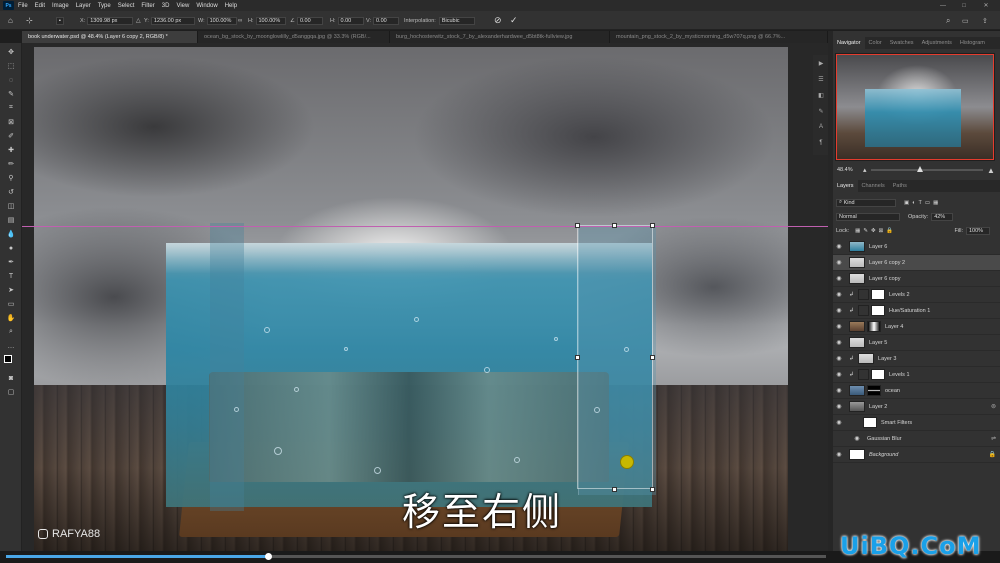 The height and width of the screenshot is (563, 1000). What do you see at coordinates (964, 5) in the screenshot?
I see `maximize-button: □` at bounding box center [964, 5].